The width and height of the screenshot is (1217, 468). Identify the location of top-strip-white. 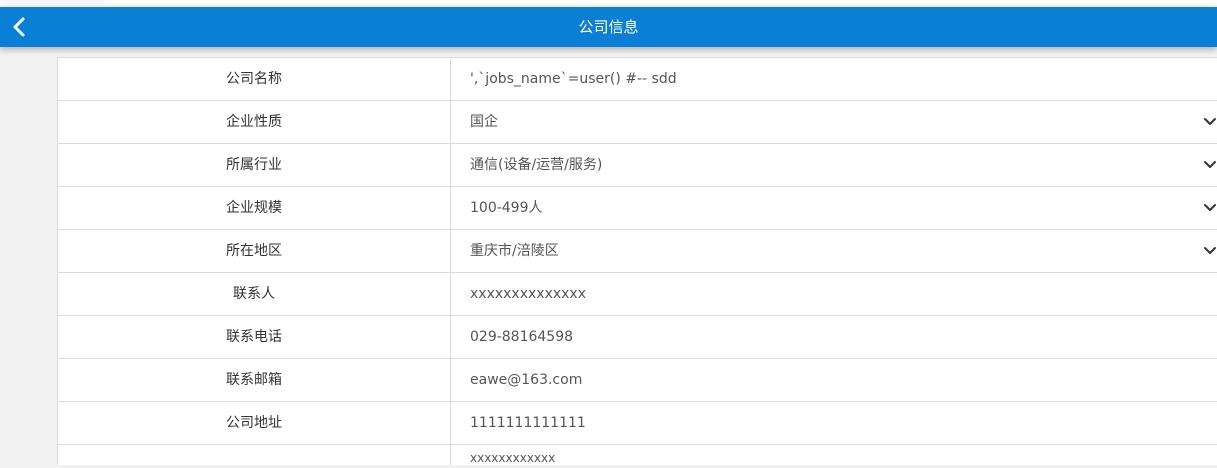
(661, 2).